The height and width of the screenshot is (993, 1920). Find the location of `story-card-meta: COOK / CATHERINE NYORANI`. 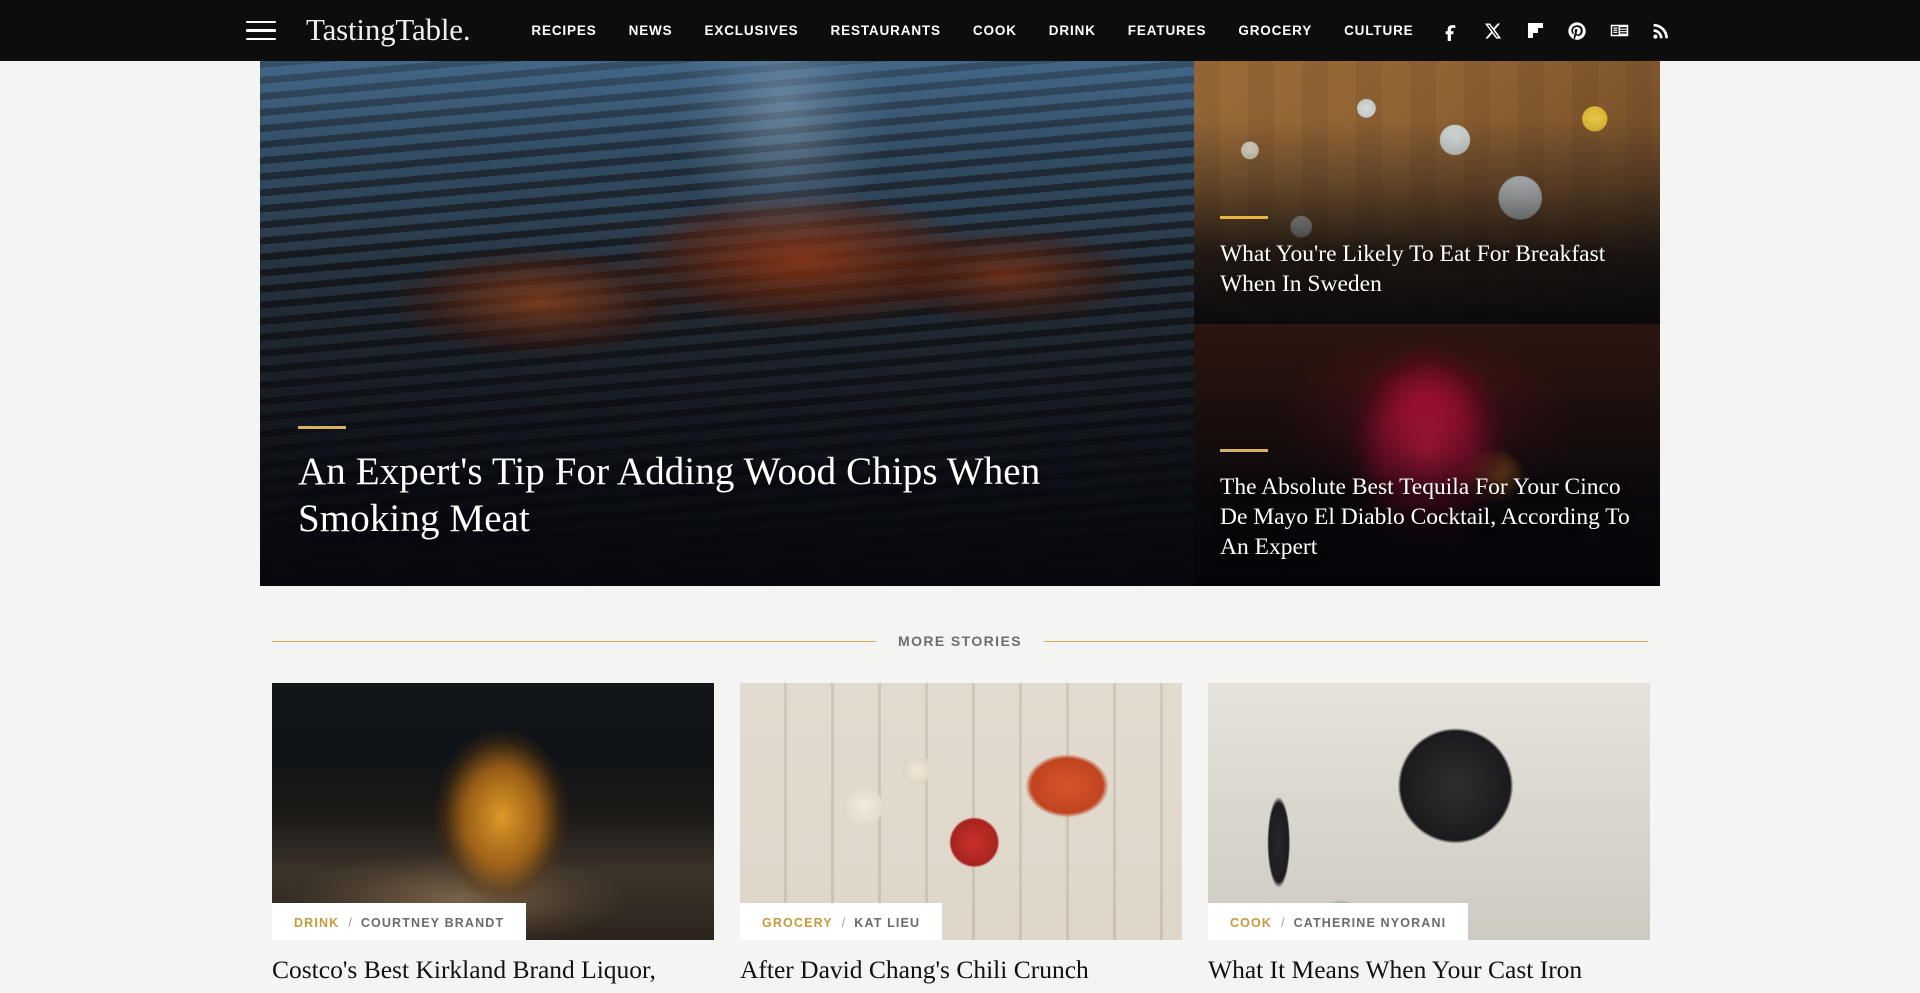

story-card-meta: COOK / CATHERINE NYORANI is located at coordinates (1338, 921).